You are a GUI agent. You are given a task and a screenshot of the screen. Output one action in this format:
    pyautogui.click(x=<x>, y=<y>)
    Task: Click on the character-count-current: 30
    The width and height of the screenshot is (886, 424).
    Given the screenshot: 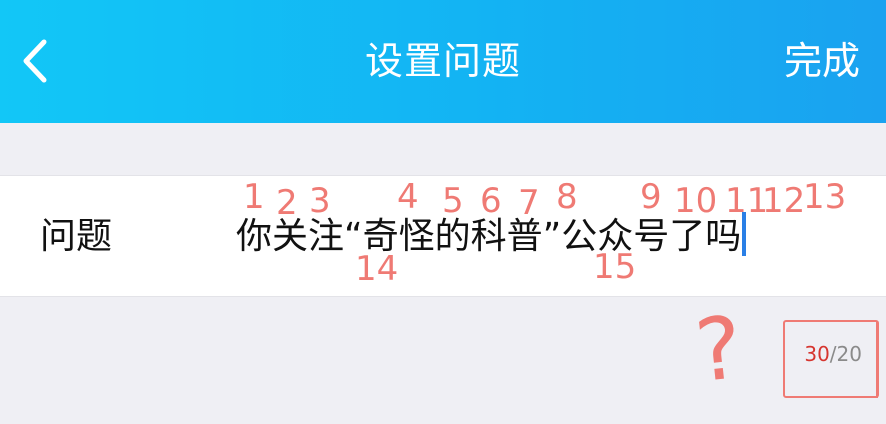 What is the action you would take?
    pyautogui.click(x=817, y=354)
    